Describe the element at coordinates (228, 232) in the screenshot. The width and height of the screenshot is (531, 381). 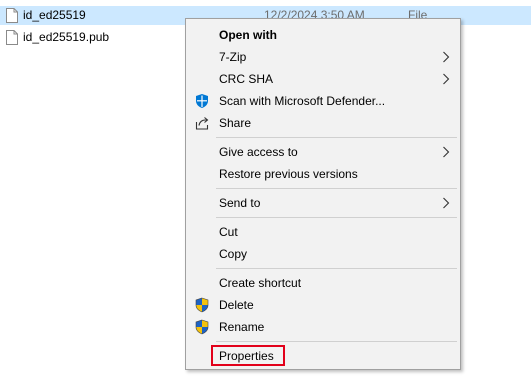
I see `menu-label: Cut` at that location.